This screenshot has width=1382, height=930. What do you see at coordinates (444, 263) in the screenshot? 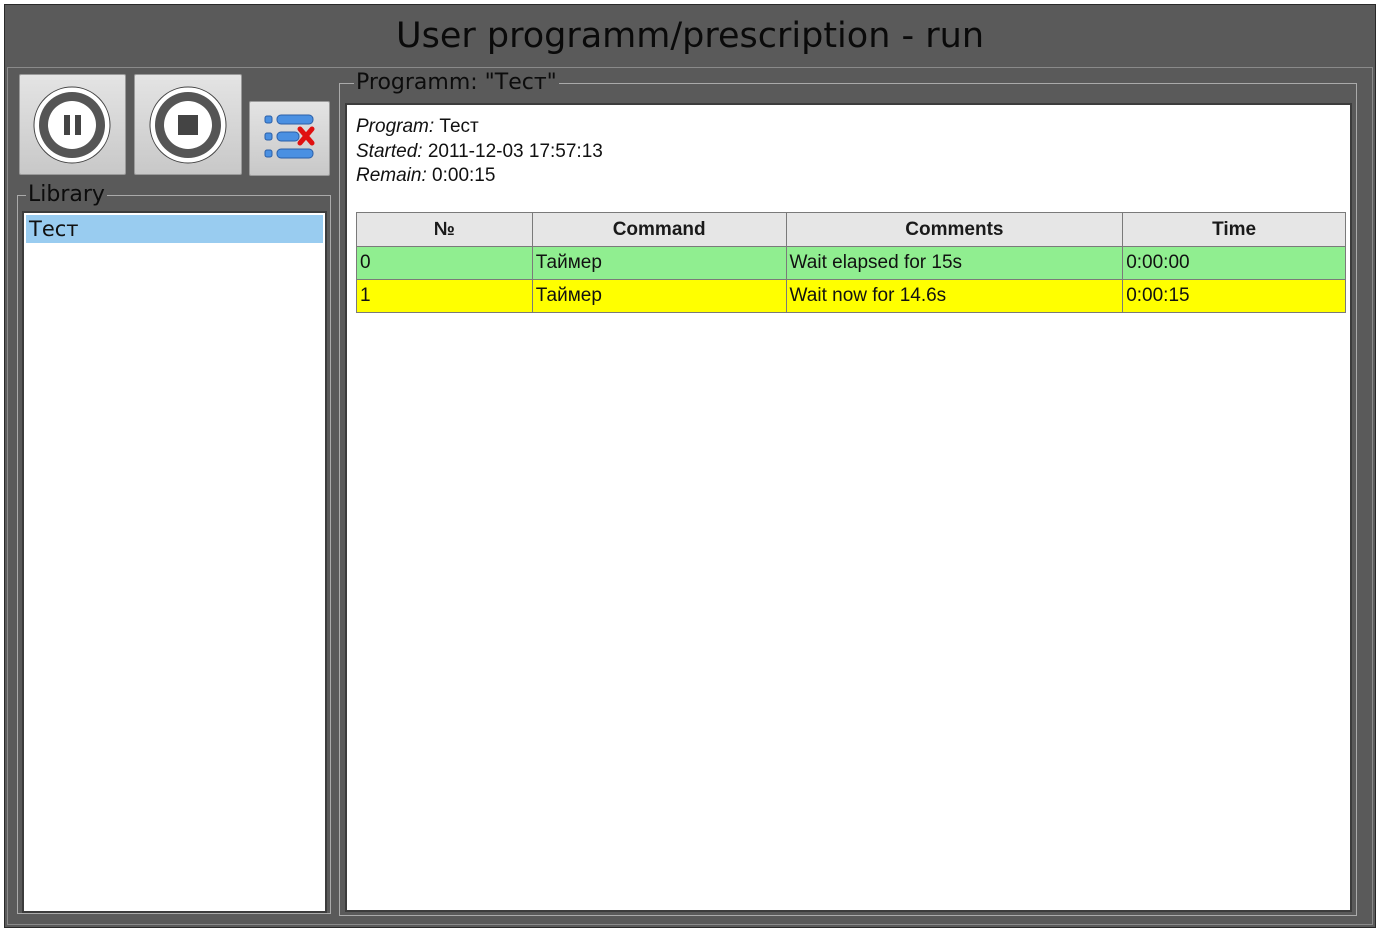
I see `cell-number: 0` at bounding box center [444, 263].